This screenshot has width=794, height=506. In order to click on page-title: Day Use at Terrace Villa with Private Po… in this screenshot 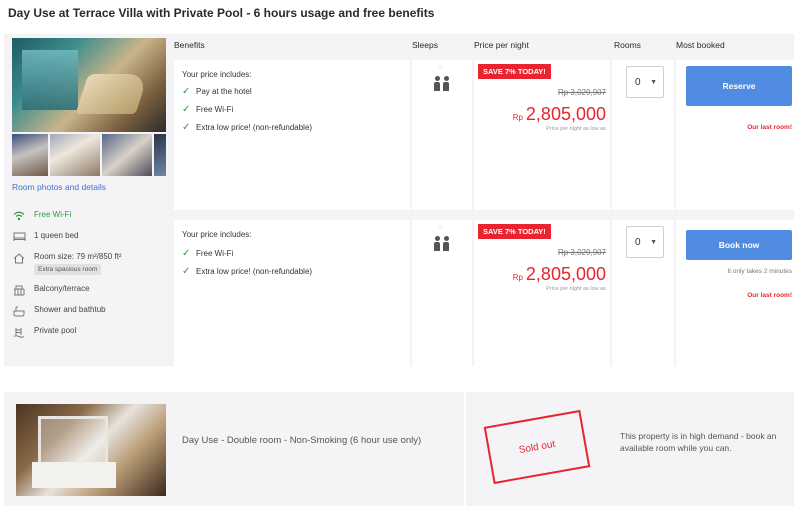, I will do `click(221, 13)`.